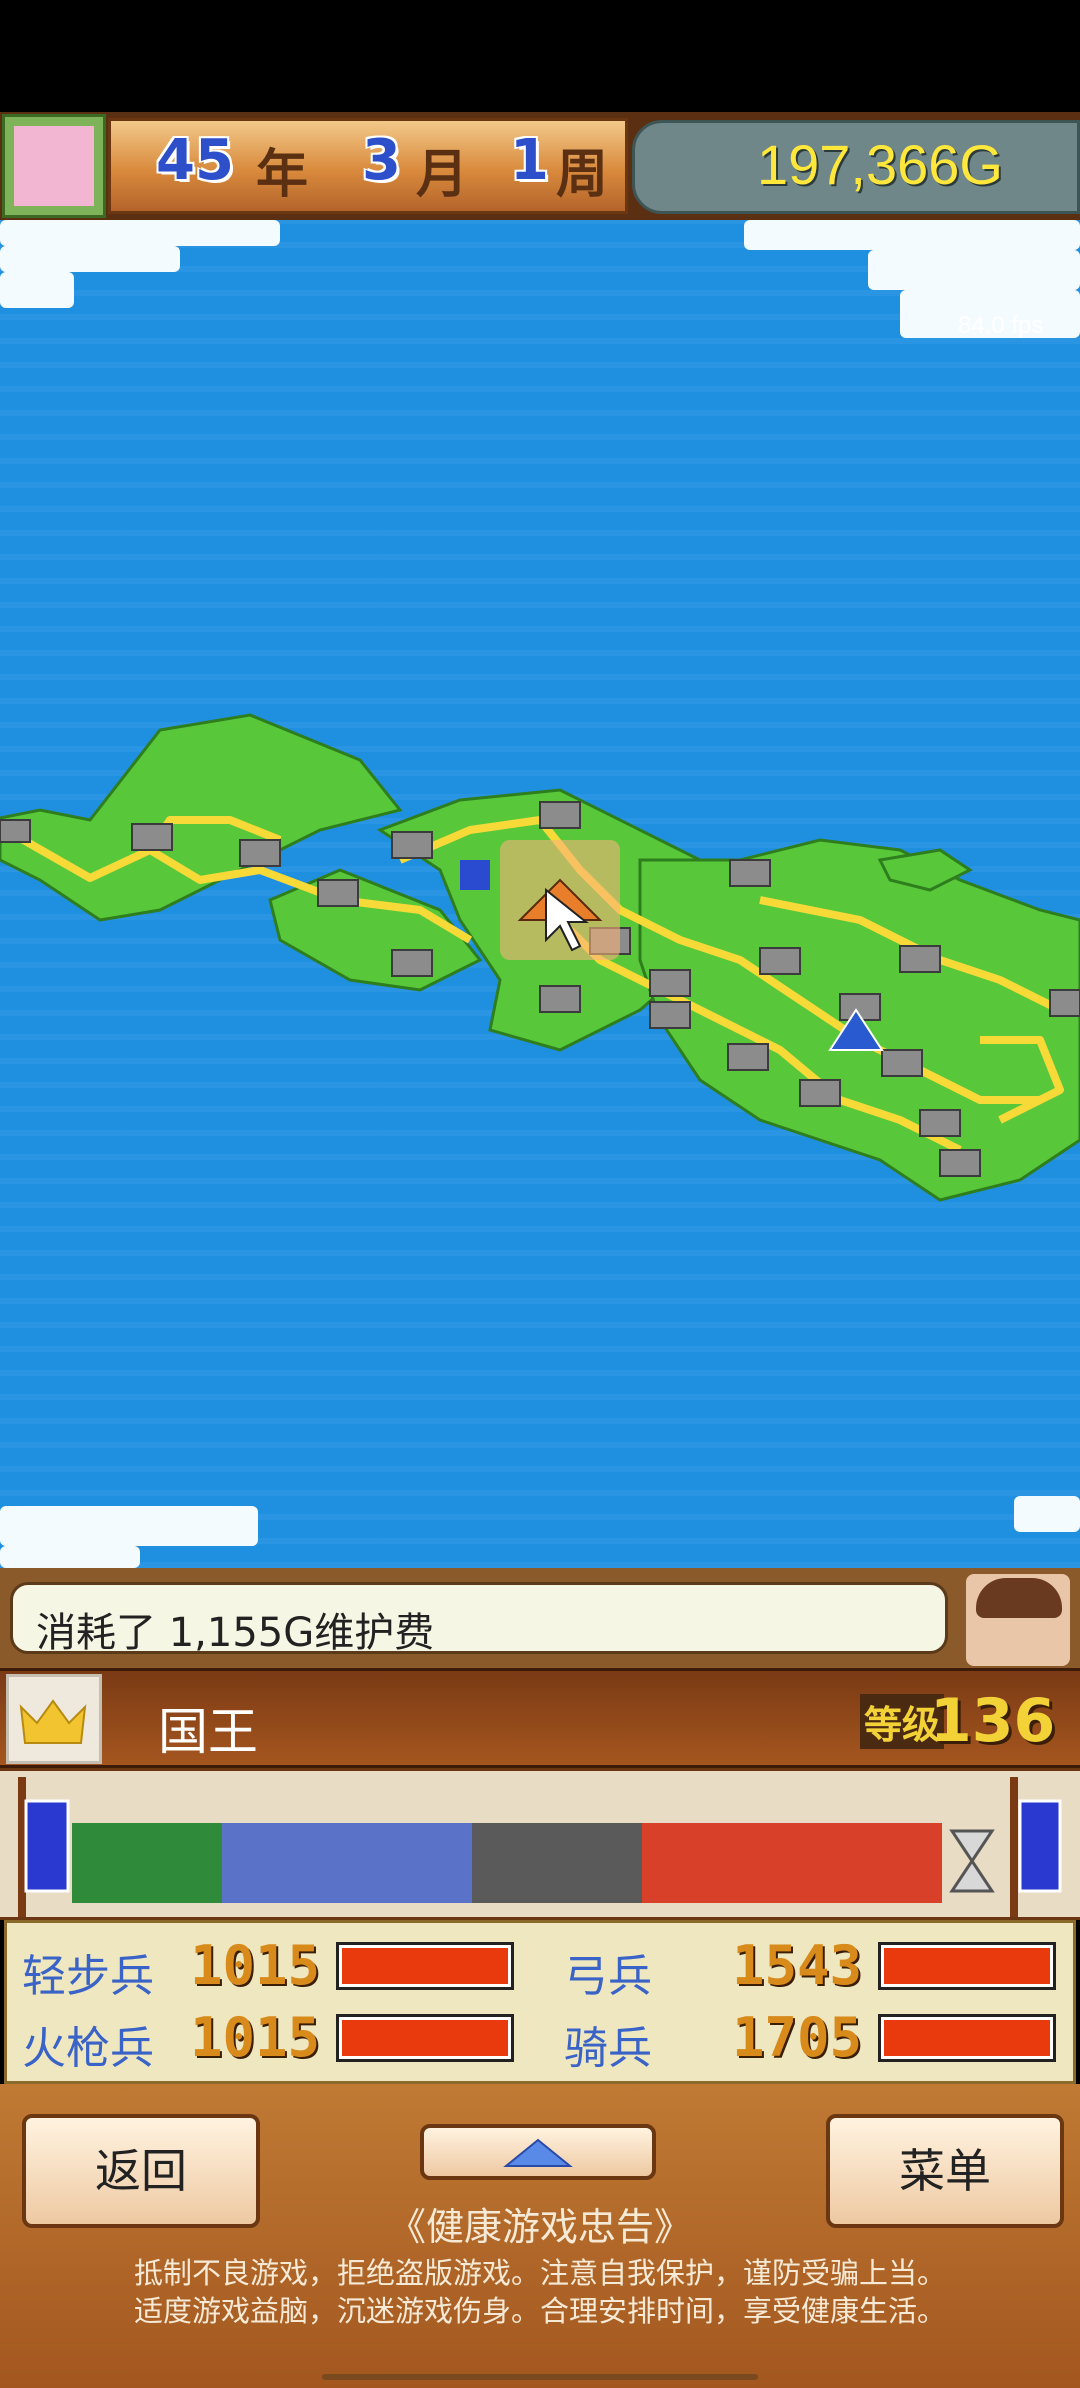 The image size is (1080, 2388). What do you see at coordinates (255, 1965) in the screenshot?
I see `light-infantry-value: 1015` at bounding box center [255, 1965].